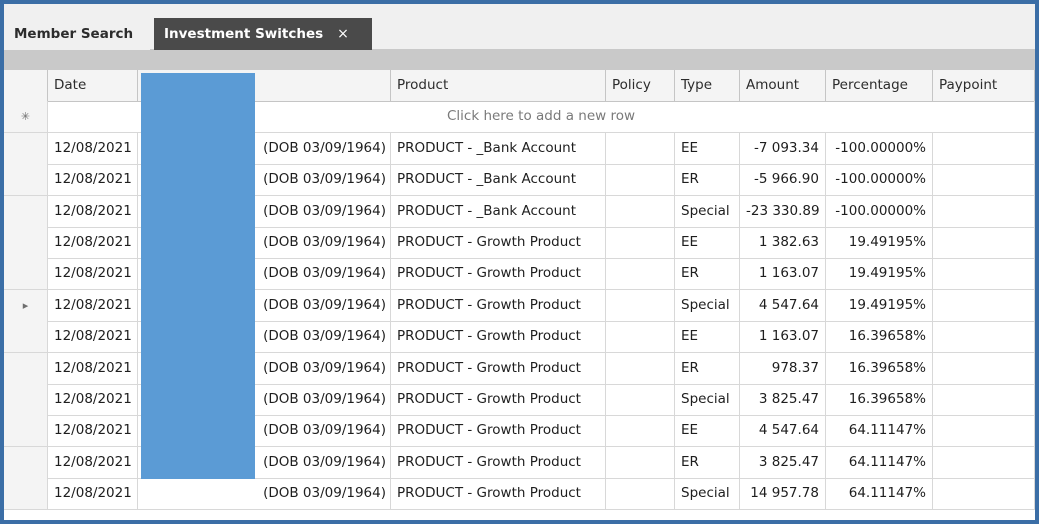 The image size is (1039, 524). What do you see at coordinates (783, 494) in the screenshot?
I see `amount-cell: 14 957.78` at bounding box center [783, 494].